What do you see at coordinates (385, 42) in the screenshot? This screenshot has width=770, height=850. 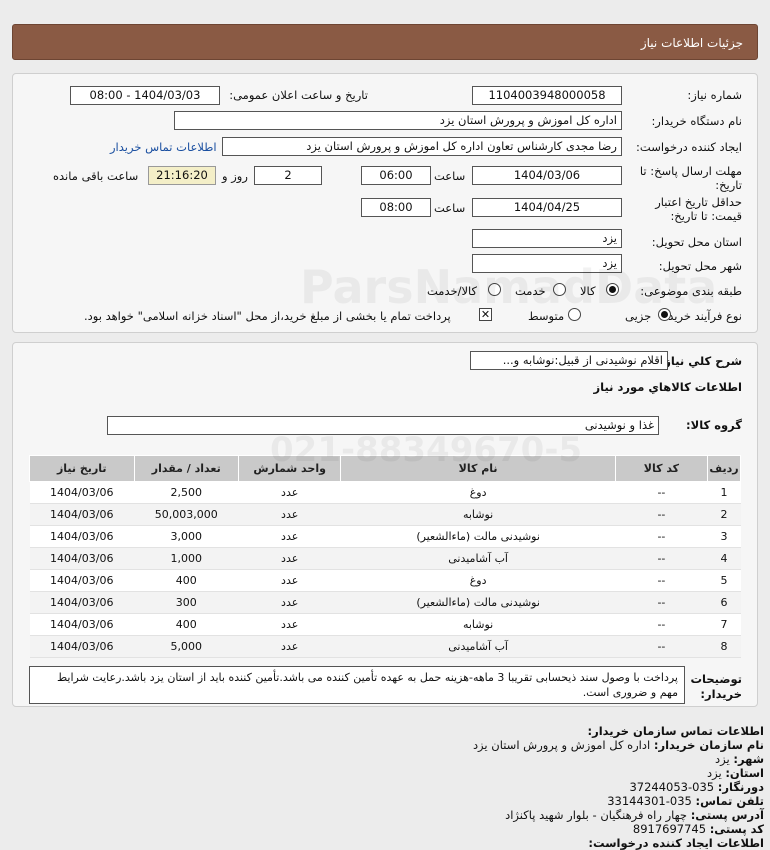 I see `page-header: جزئیات اطلاعات نیاز` at bounding box center [385, 42].